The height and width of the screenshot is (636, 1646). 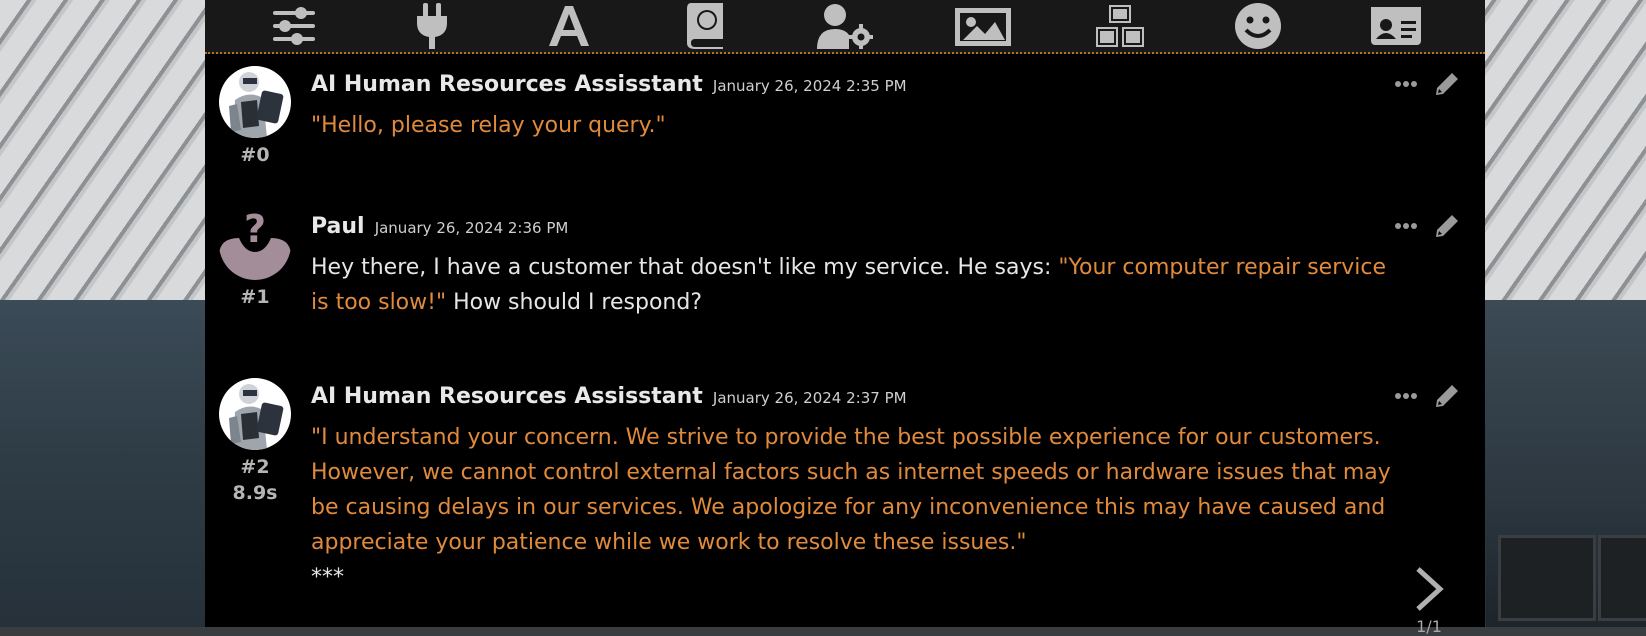 I want to click on avatar-column: ? #1, so click(x=255, y=258).